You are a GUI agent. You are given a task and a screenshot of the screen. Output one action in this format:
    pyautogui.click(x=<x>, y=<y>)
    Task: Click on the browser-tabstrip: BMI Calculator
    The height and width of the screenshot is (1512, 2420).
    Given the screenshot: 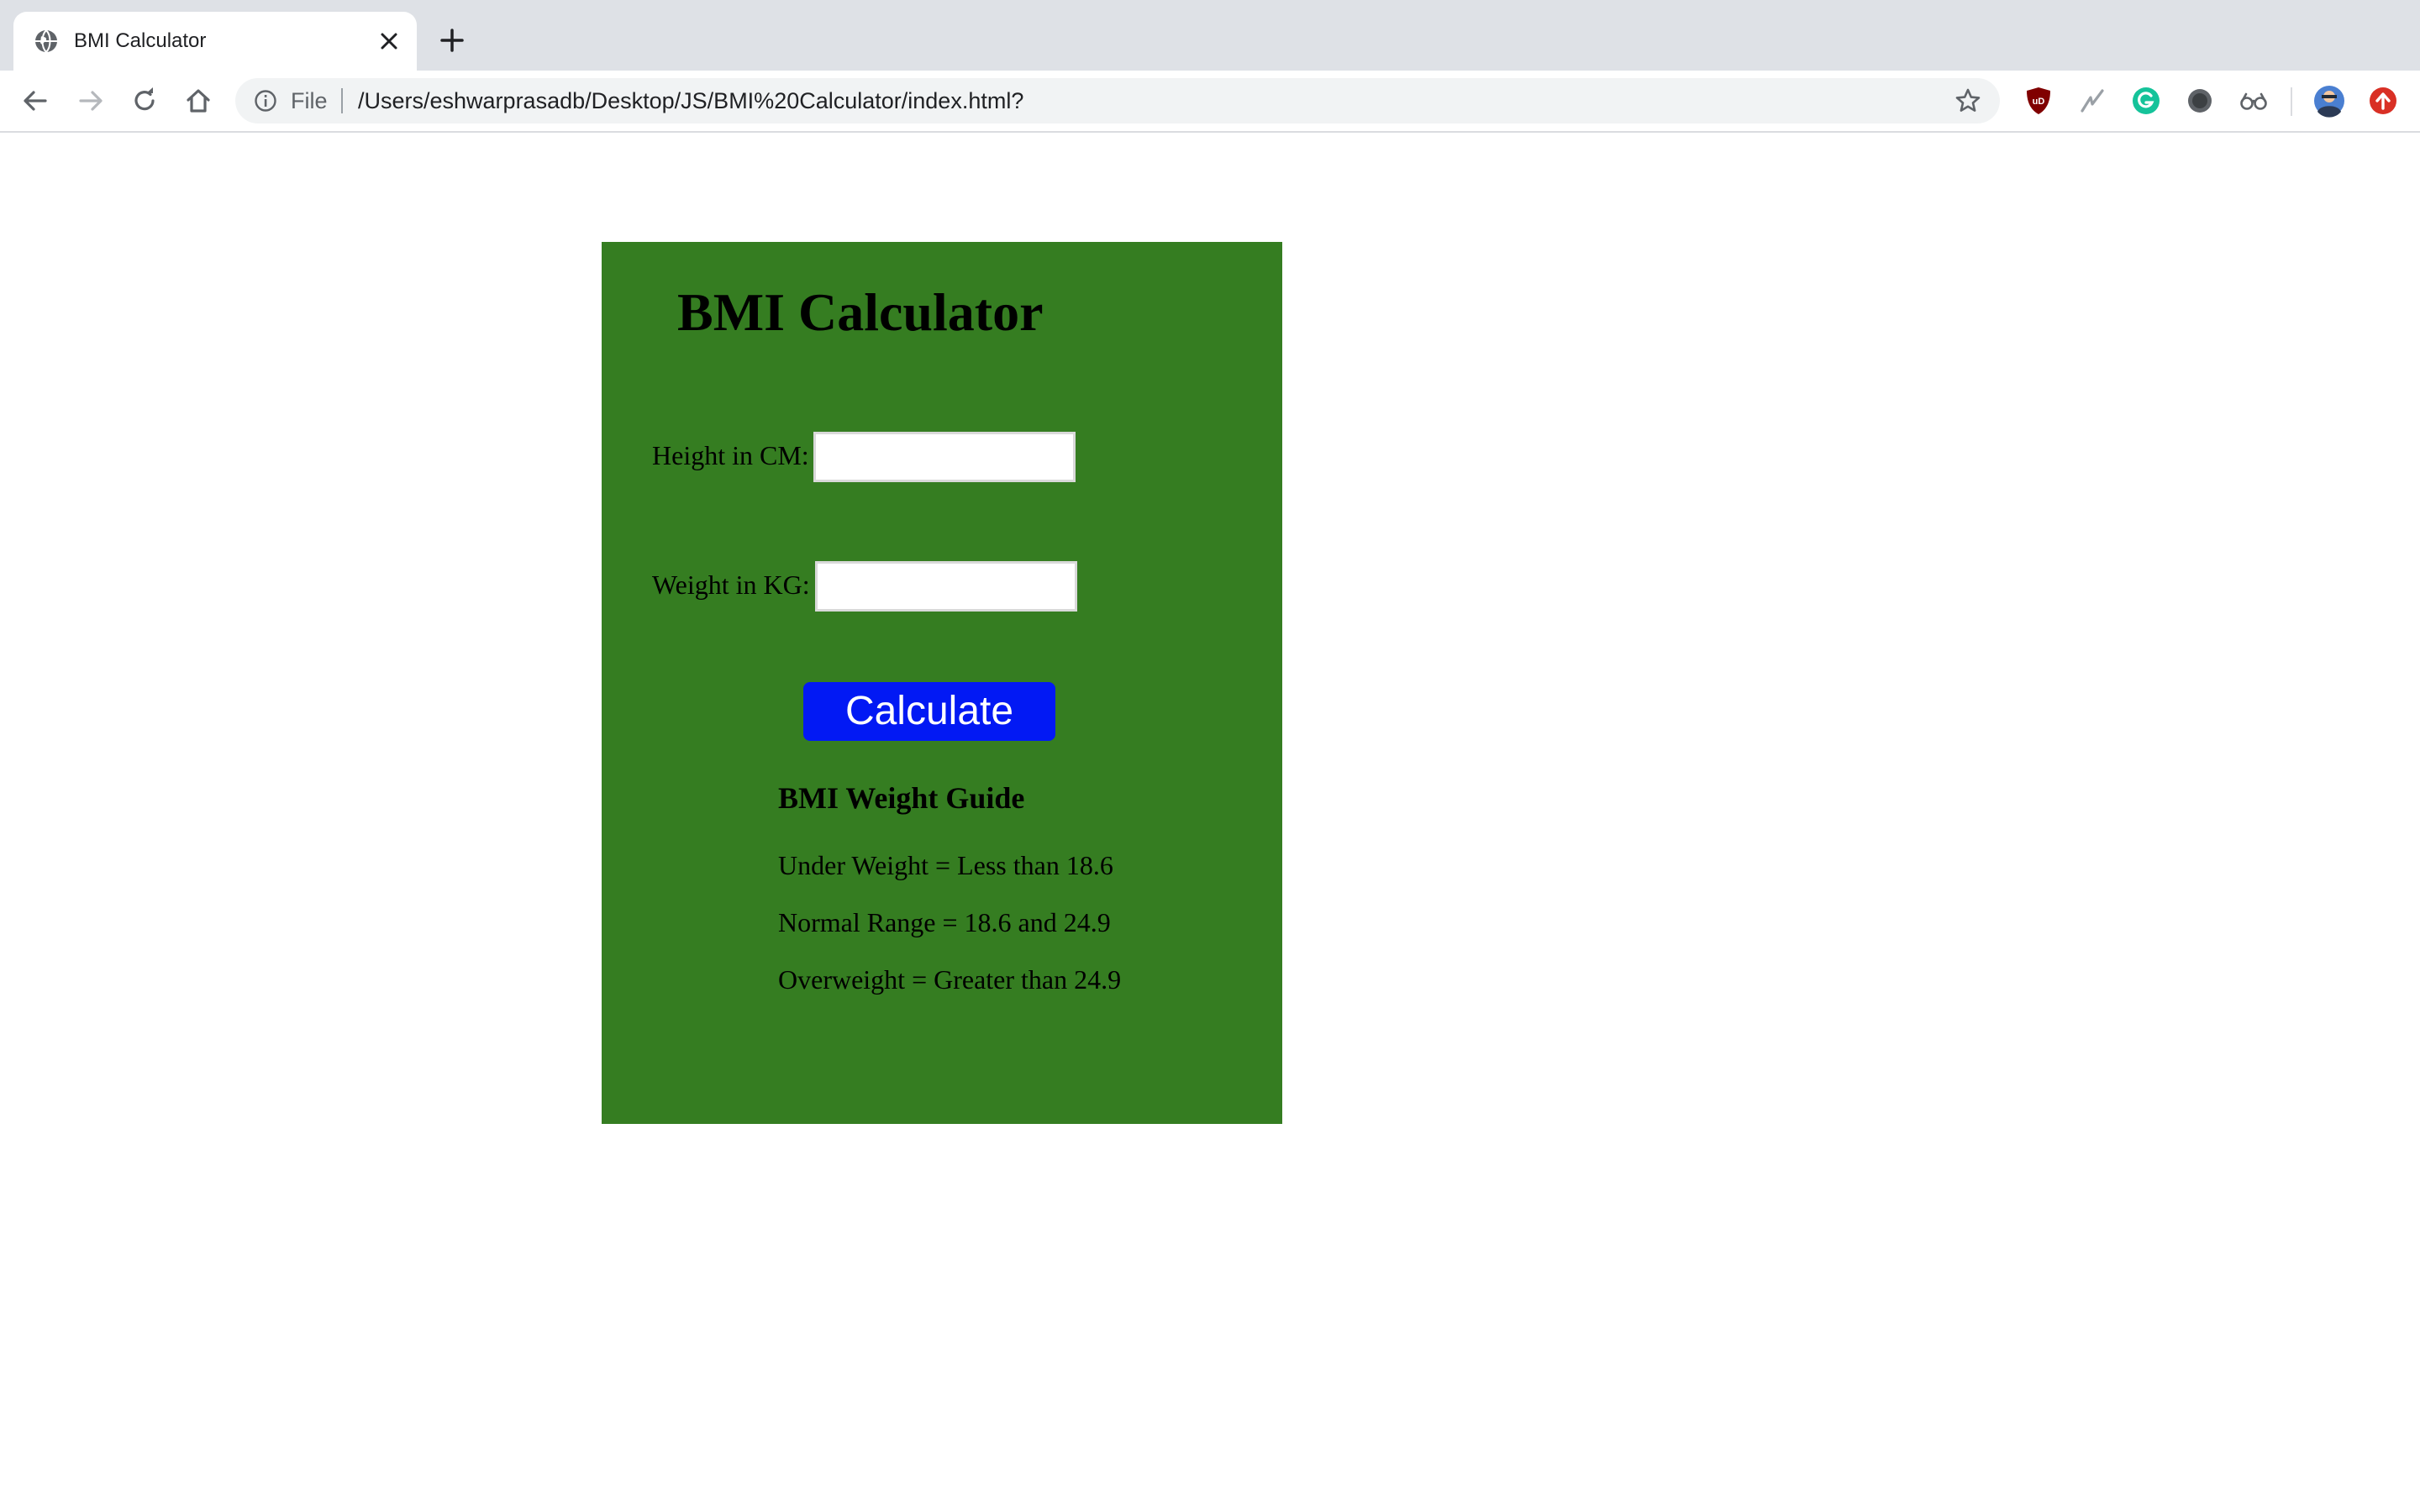 What is the action you would take?
    pyautogui.click(x=1210, y=35)
    